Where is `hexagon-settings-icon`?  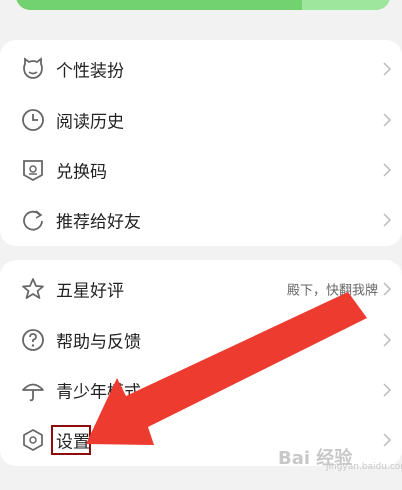
hexagon-settings-icon is located at coordinates (33, 440).